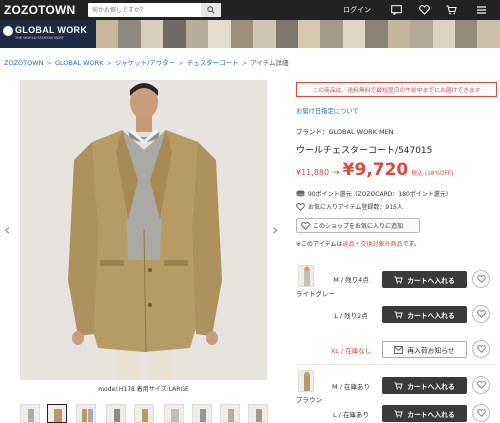 This screenshot has height=423, width=500. What do you see at coordinates (300, 193) in the screenshot?
I see `points-icon` at bounding box center [300, 193].